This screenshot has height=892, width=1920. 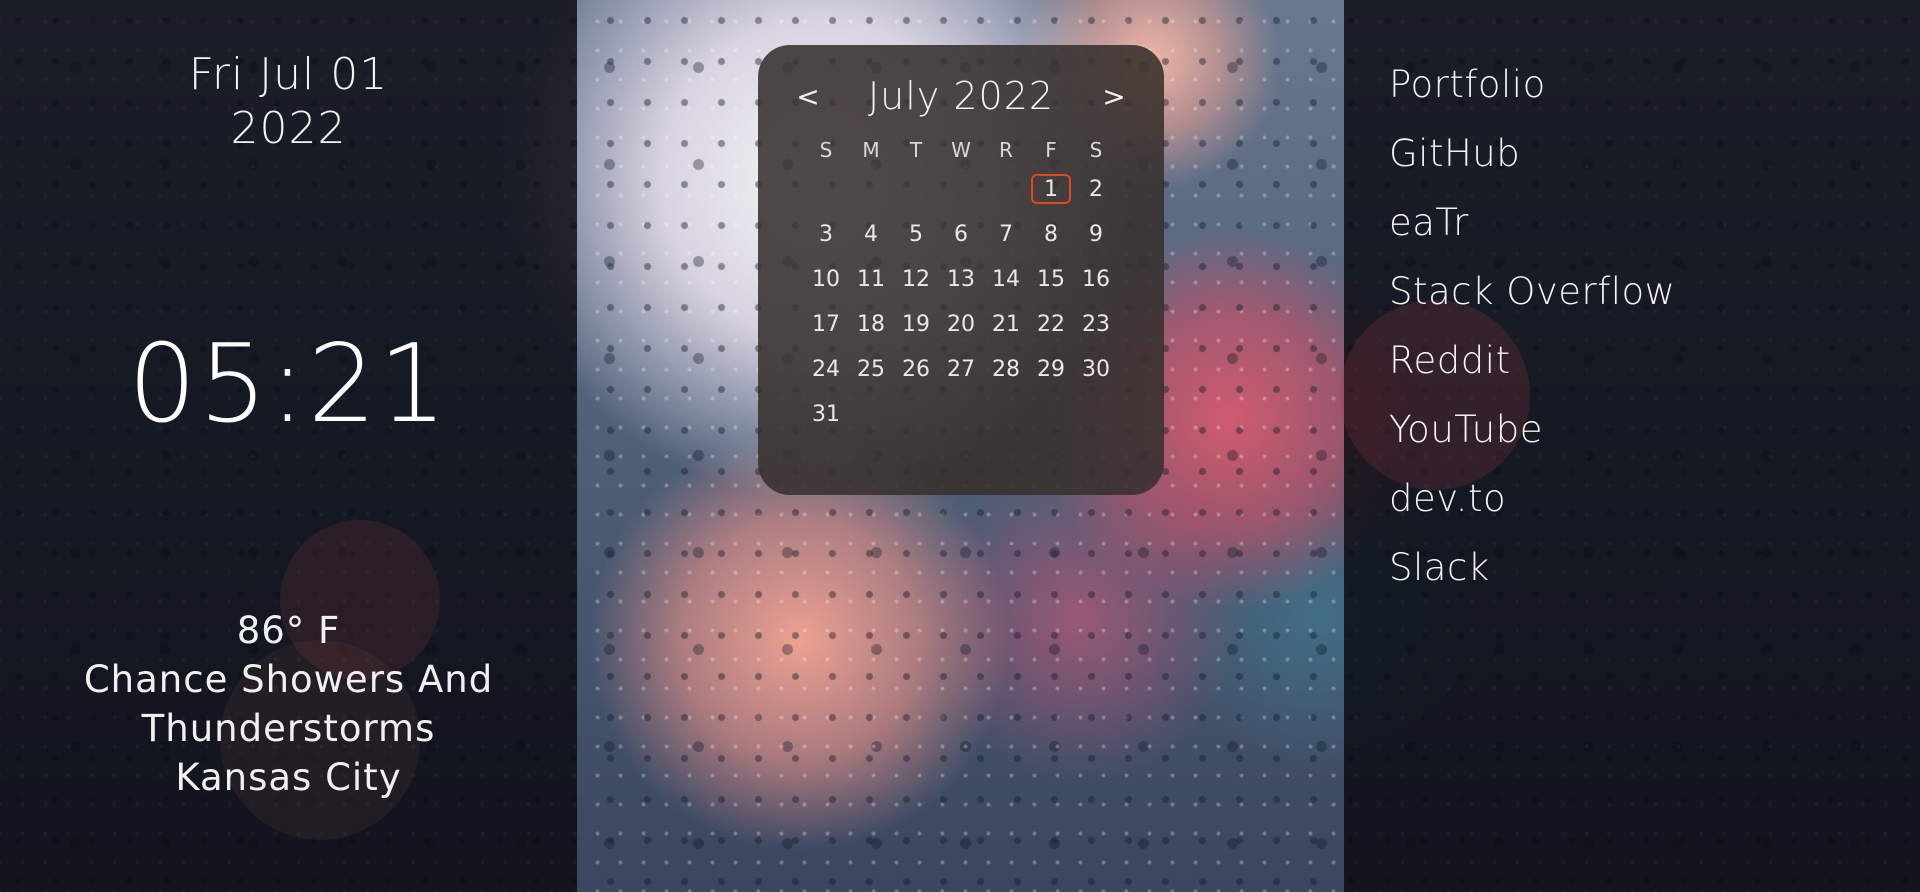 I want to click on calendar-day: 31, so click(x=826, y=414).